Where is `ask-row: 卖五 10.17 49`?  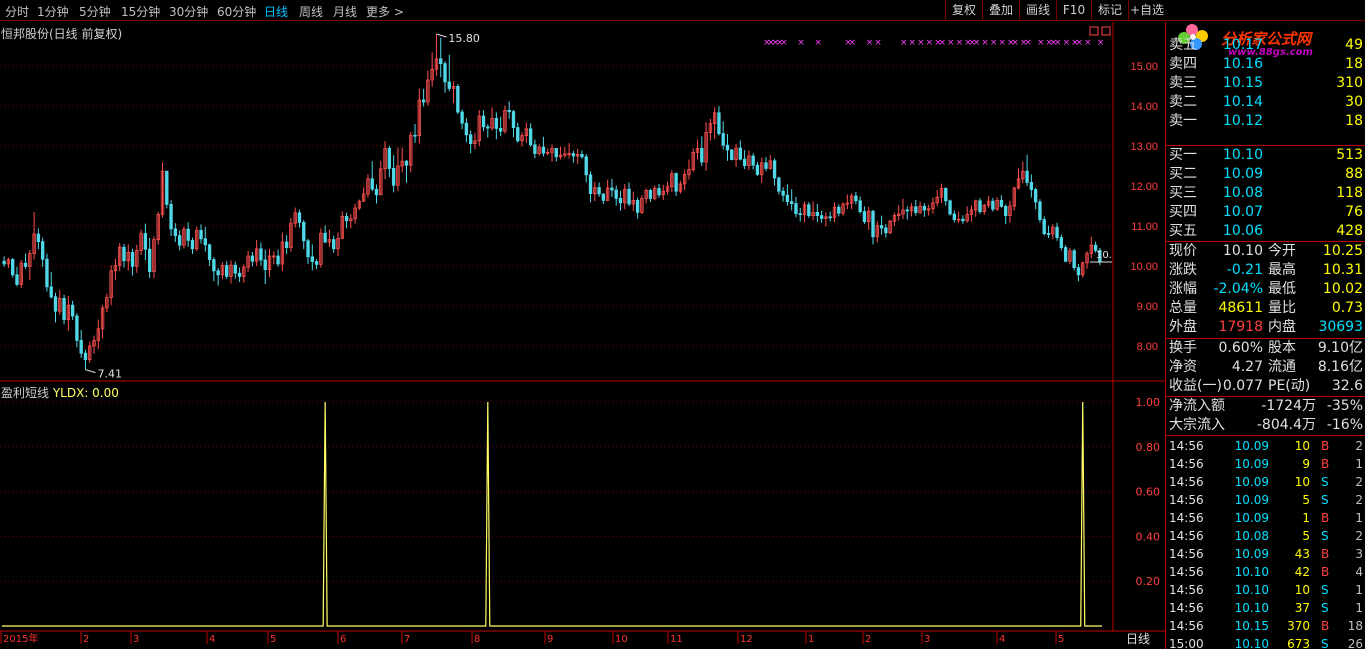
ask-row: 卖五 10.17 49 is located at coordinates (1266, 45).